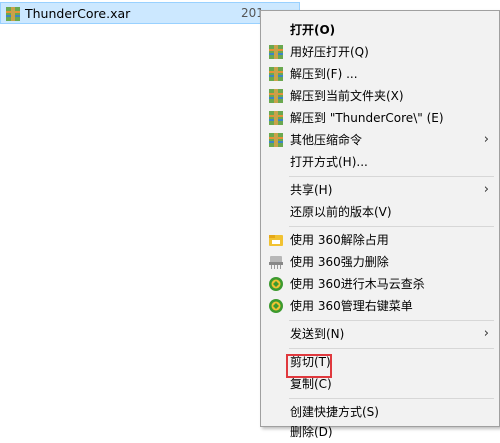 Image resolution: width=500 pixels, height=443 pixels. Describe the element at coordinates (380, 412) in the screenshot. I see `menu-item-create-shortcut: 创建快捷方式(S)` at that location.